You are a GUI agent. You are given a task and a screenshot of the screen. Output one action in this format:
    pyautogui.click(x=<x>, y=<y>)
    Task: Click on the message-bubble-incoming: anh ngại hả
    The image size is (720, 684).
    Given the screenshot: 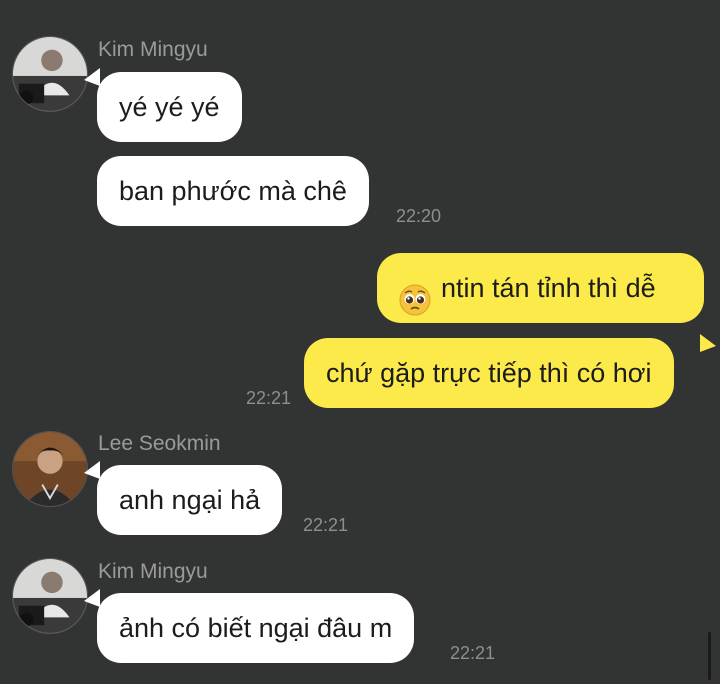 What is the action you would take?
    pyautogui.click(x=190, y=500)
    